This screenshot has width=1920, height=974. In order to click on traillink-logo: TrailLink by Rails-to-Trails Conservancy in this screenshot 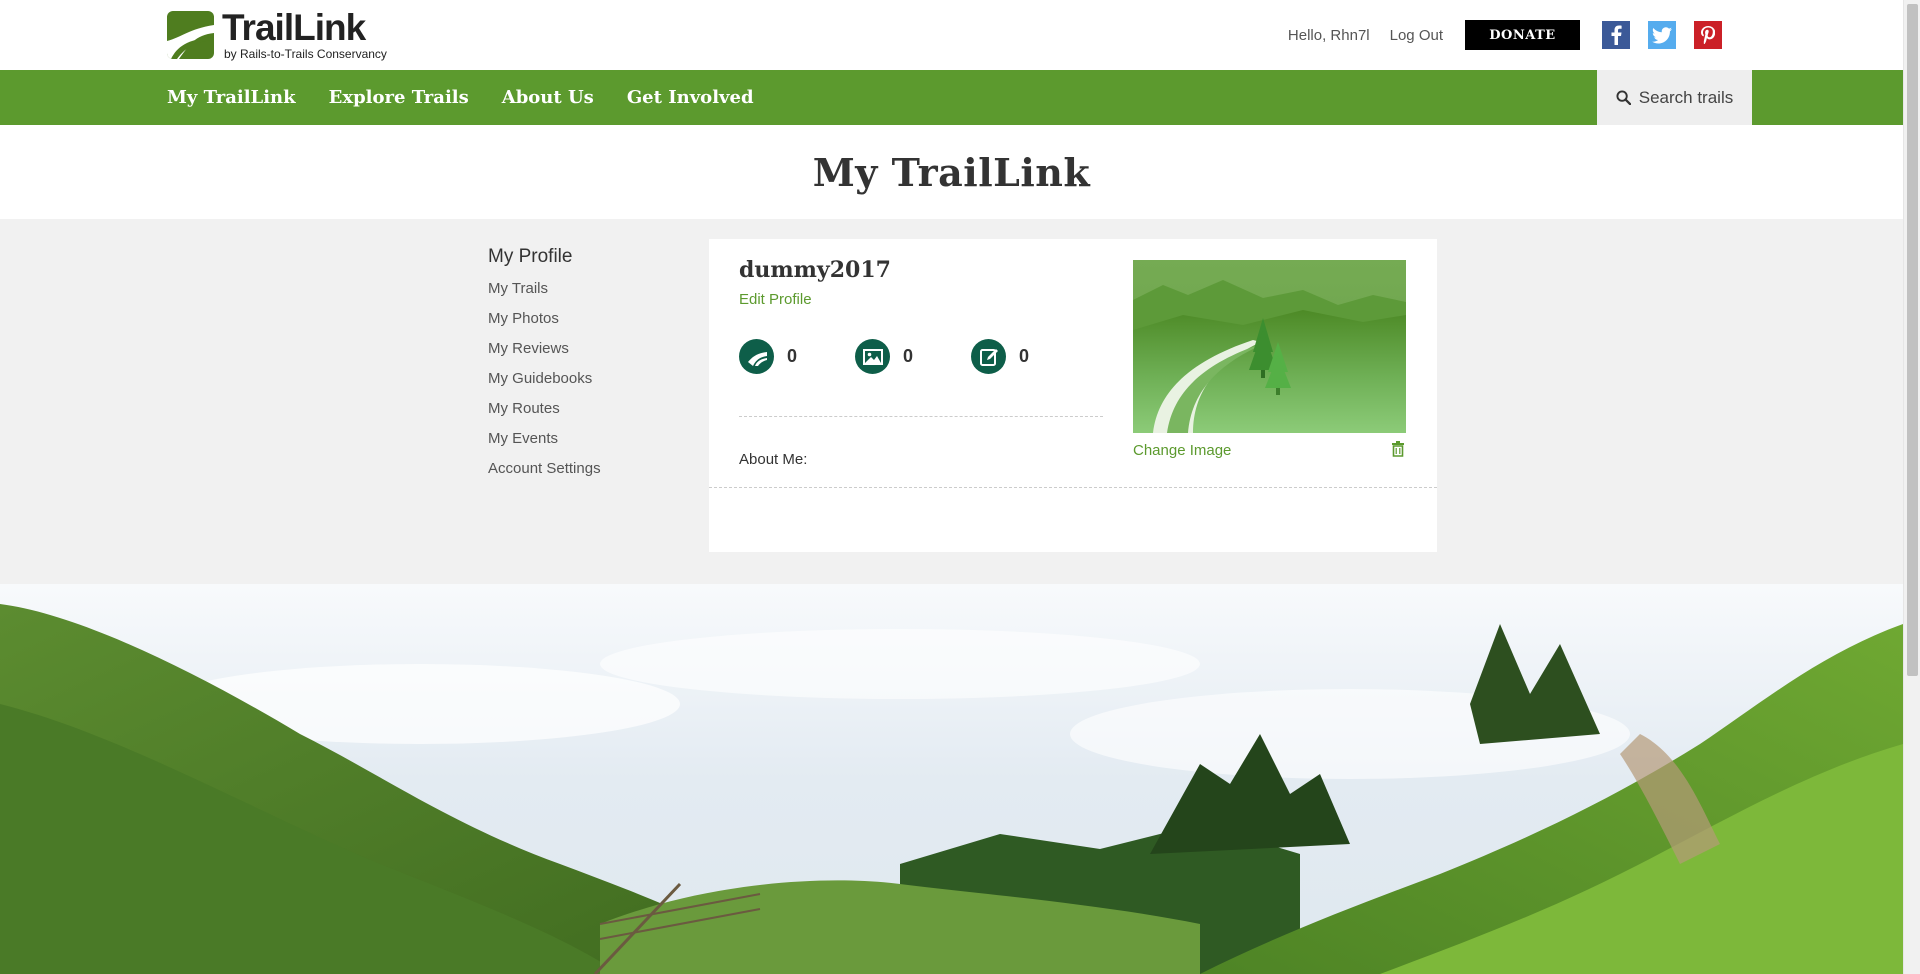, I will do `click(277, 34)`.